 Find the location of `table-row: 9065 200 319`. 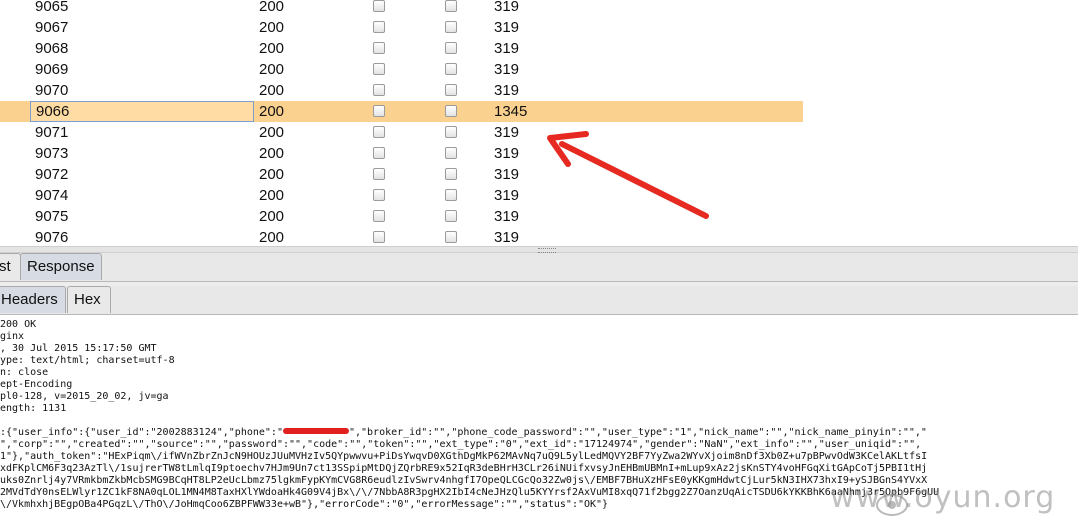

table-row: 9065 200 319 is located at coordinates (401, 8).